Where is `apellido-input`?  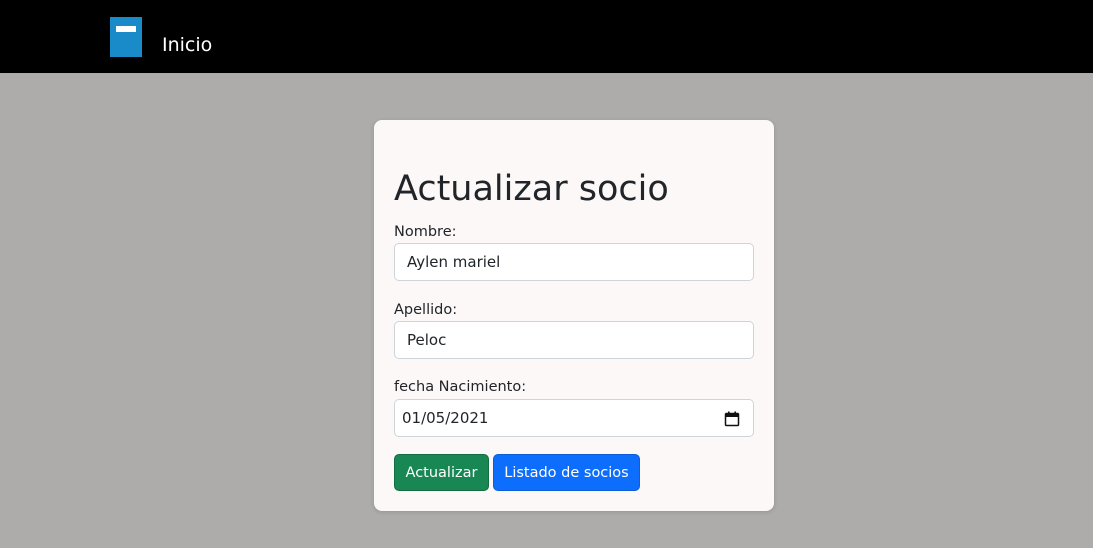
apellido-input is located at coordinates (574, 340).